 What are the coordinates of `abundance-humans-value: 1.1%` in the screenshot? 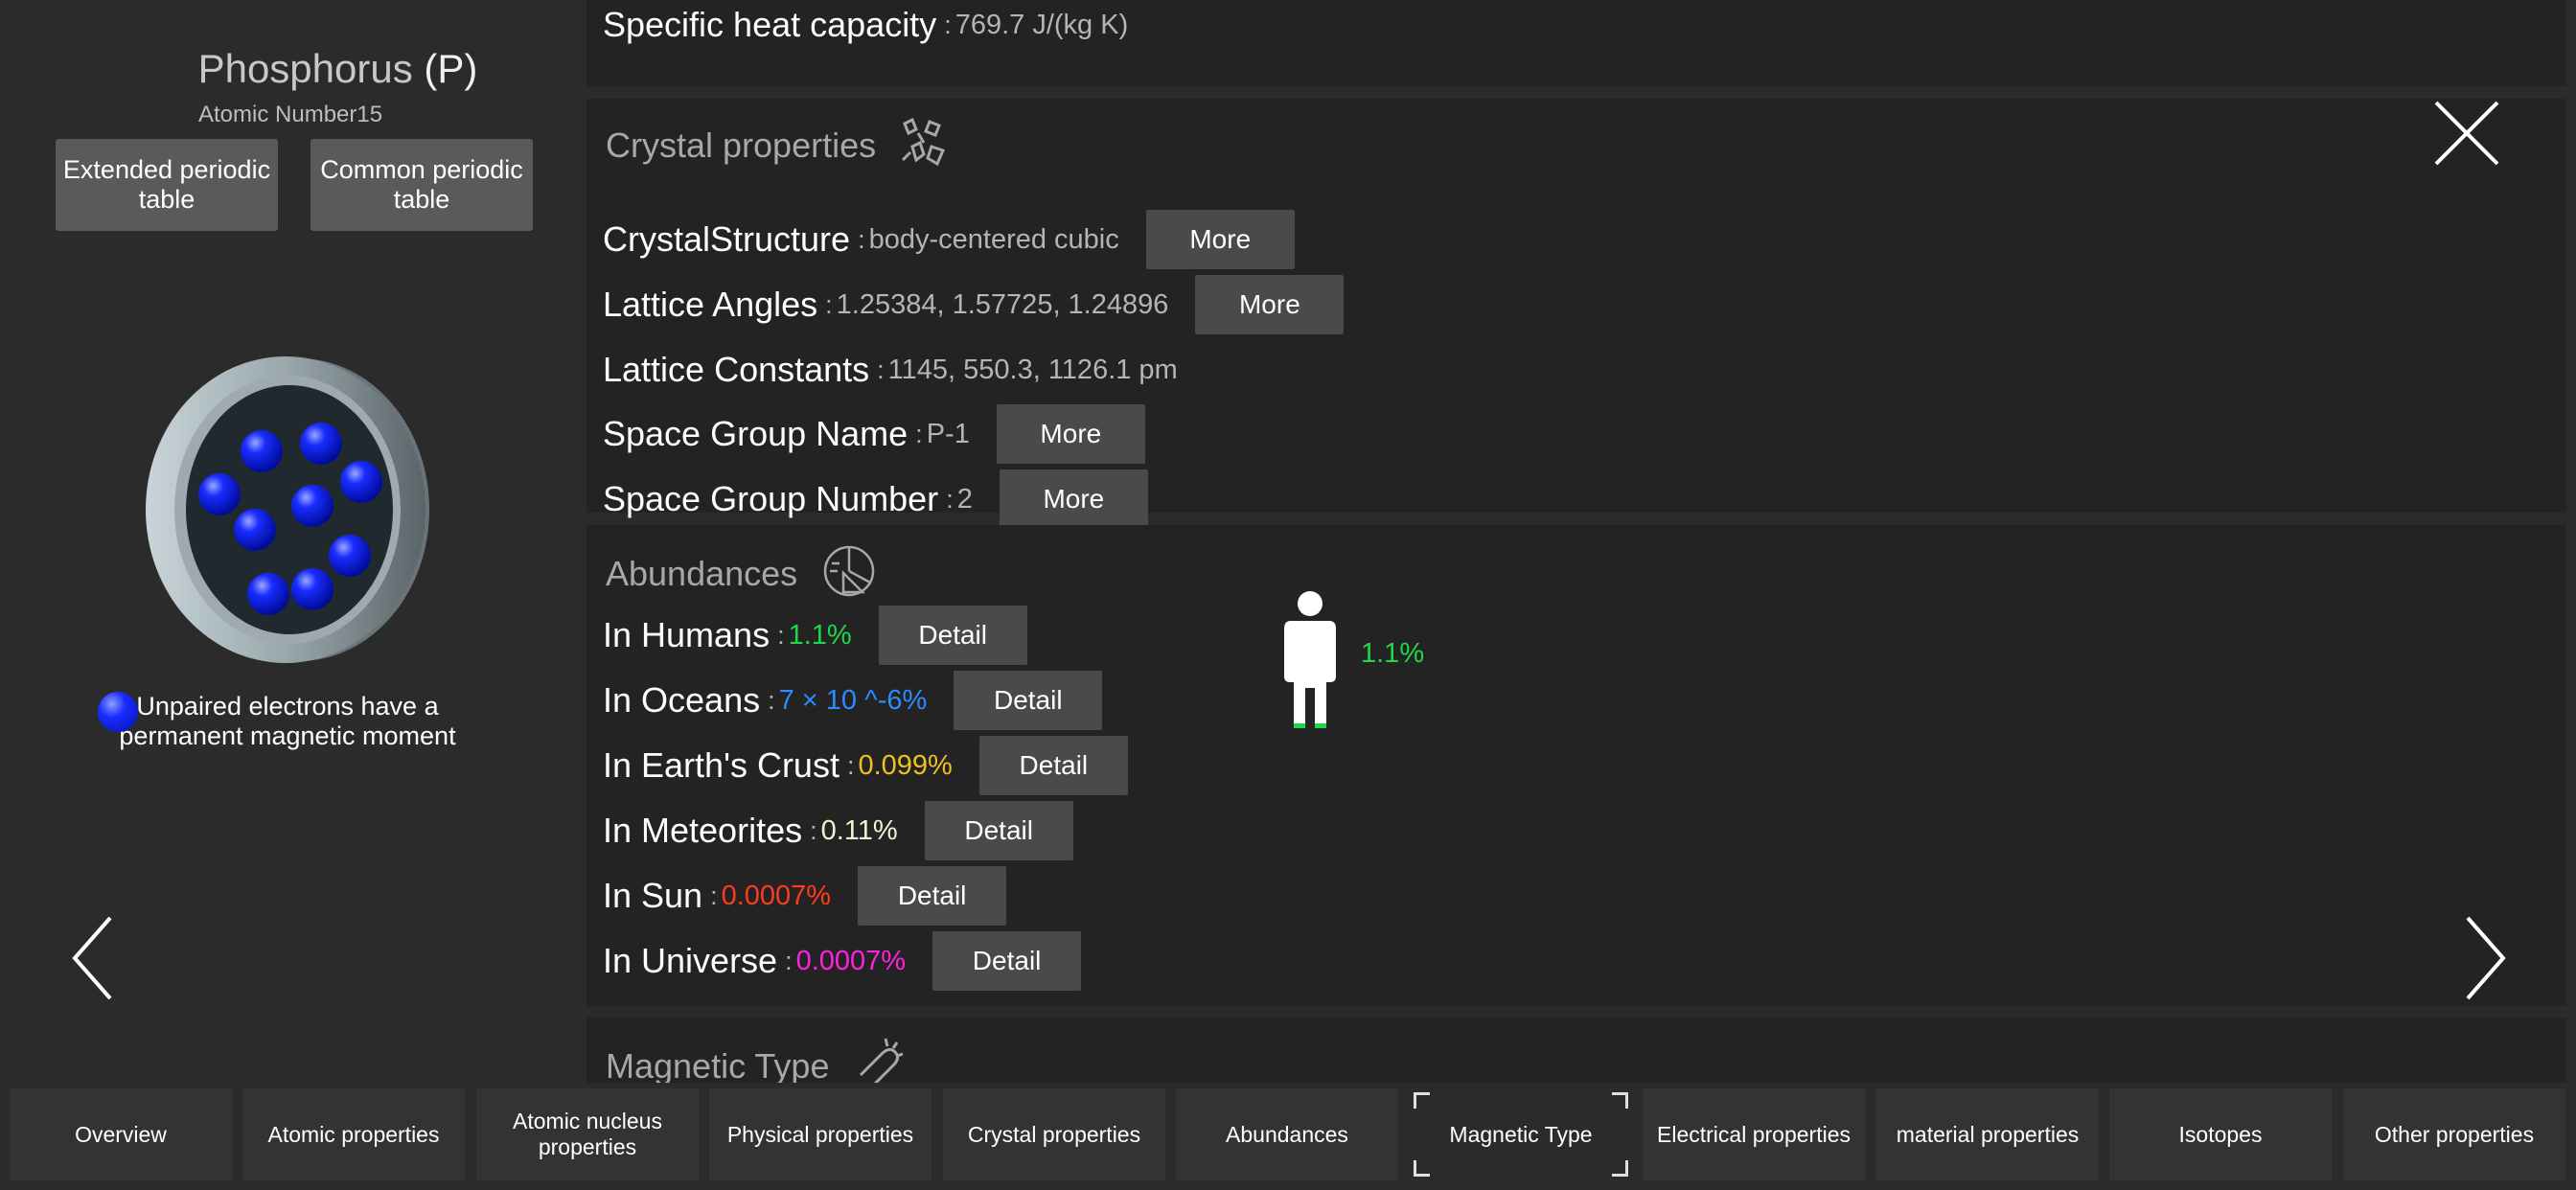 It's located at (820, 635).